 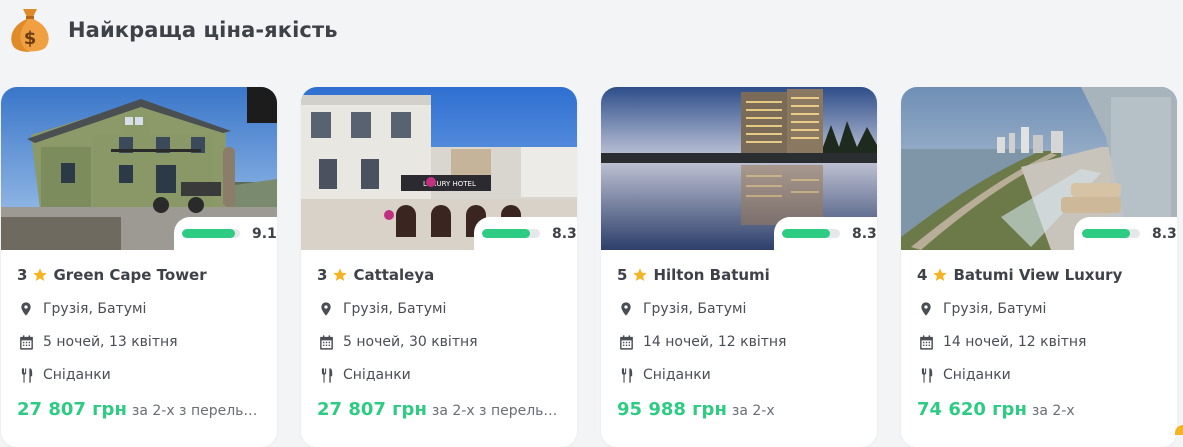 I want to click on hotel-title: 4 Batumi View Luxury, so click(x=1039, y=275).